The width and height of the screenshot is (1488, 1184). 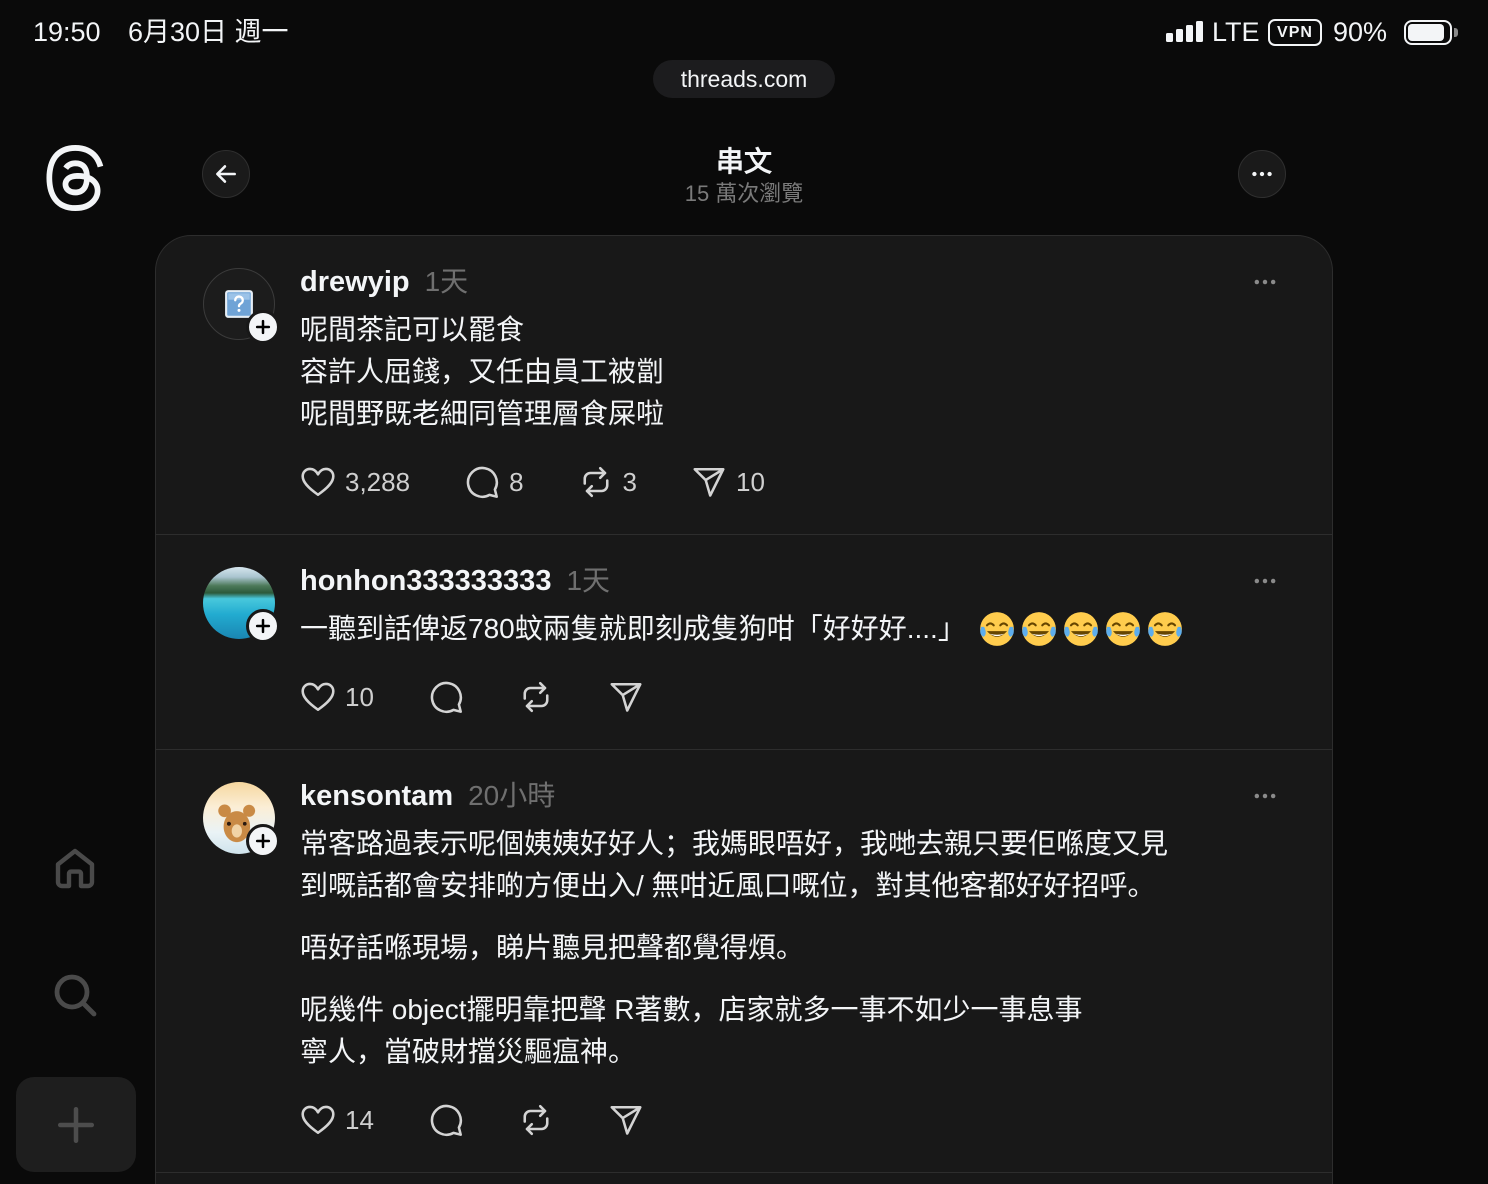 What do you see at coordinates (516, 482) in the screenshot?
I see `reply-count: 8` at bounding box center [516, 482].